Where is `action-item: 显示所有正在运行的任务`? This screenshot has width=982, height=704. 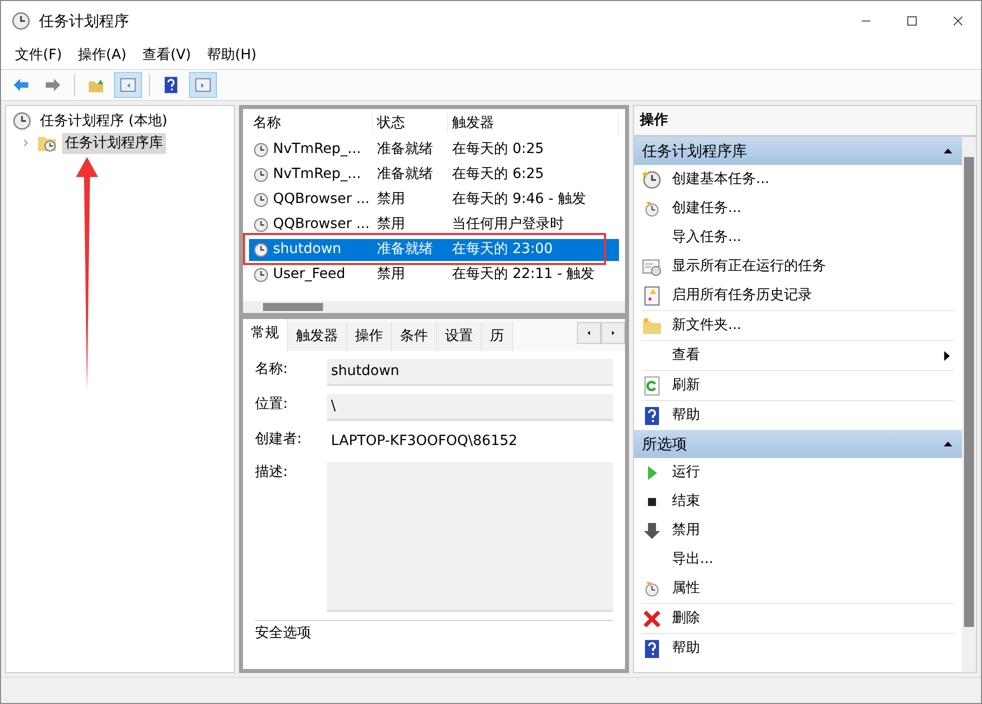
action-item: 显示所有正在运行的任务 is located at coordinates (798, 266).